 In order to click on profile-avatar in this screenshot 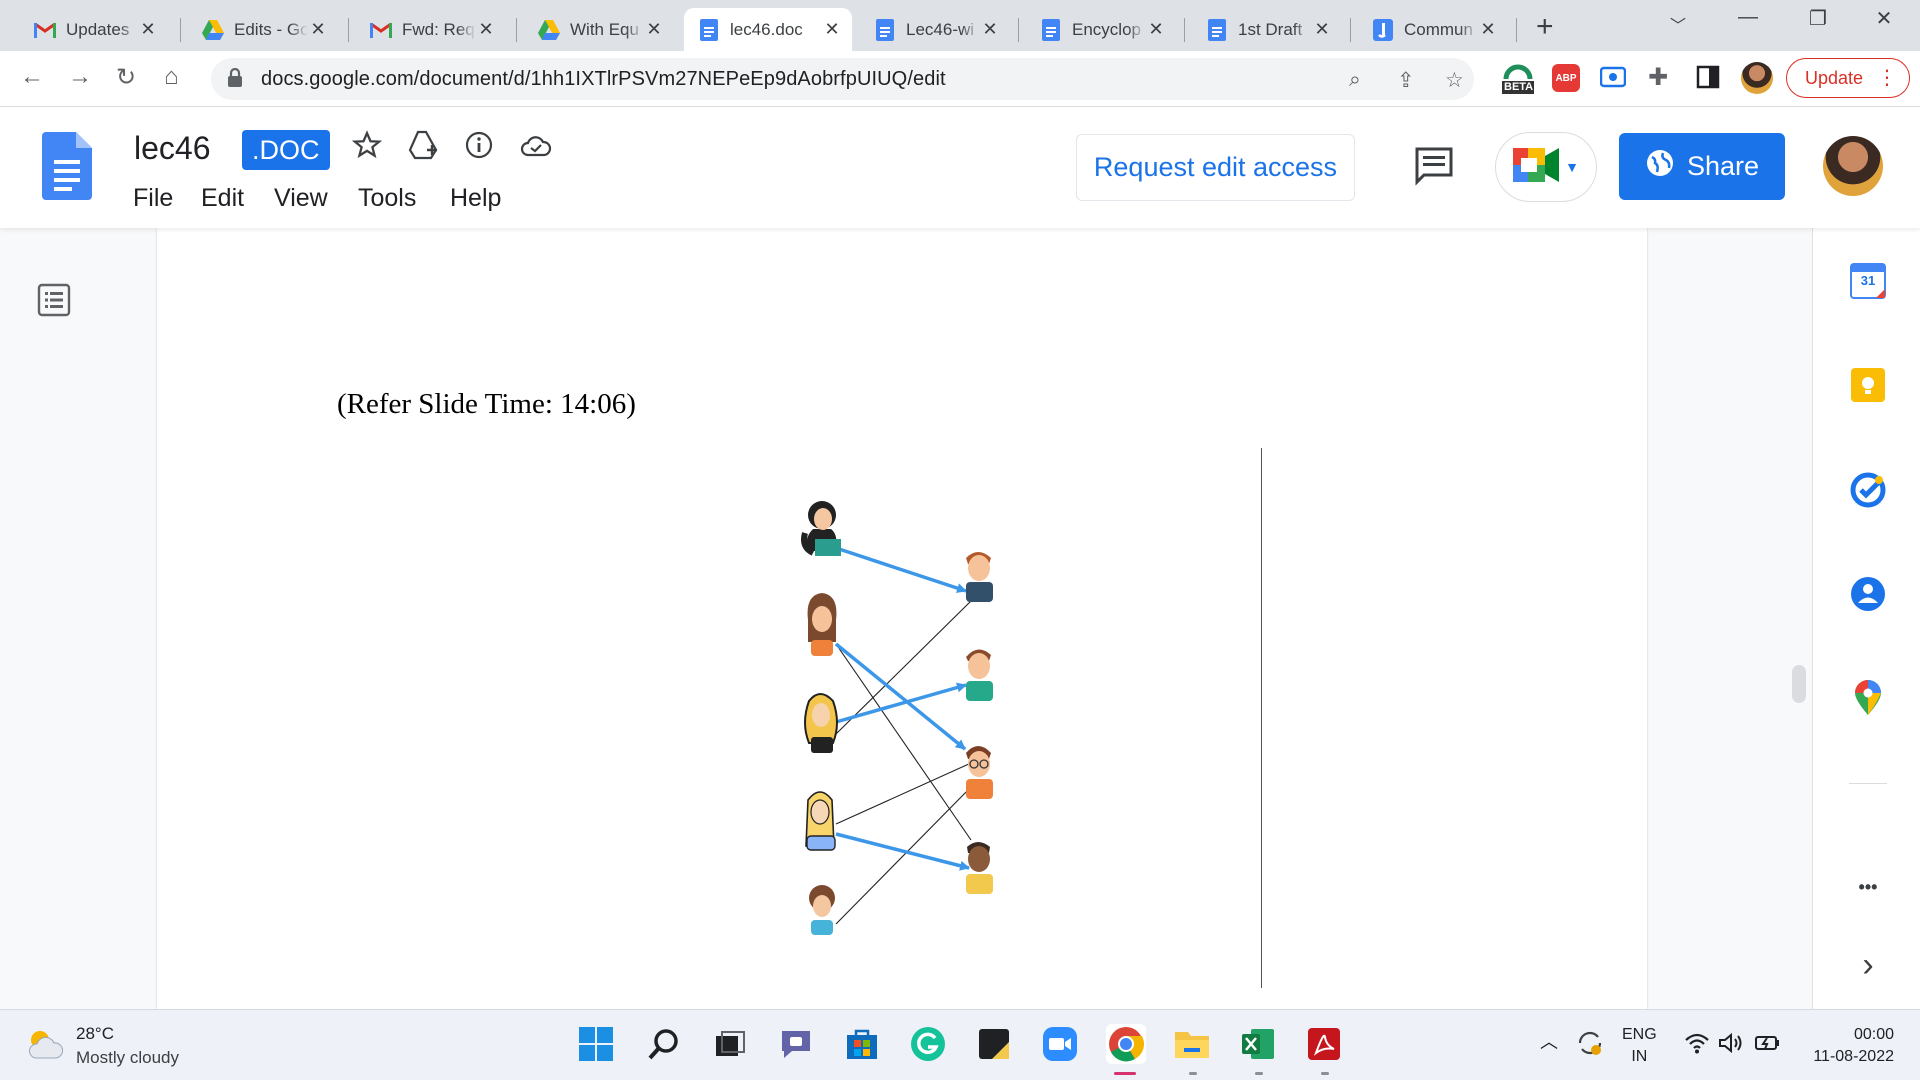, I will do `click(1757, 78)`.